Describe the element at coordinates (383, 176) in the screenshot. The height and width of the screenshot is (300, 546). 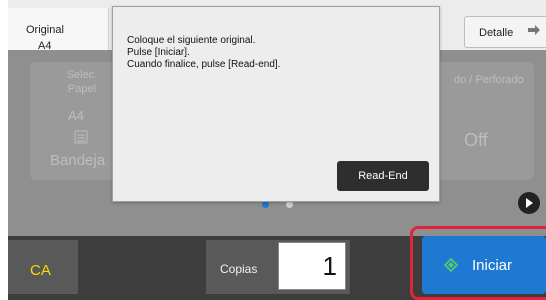
I see `read-end-button: Read-End` at that location.